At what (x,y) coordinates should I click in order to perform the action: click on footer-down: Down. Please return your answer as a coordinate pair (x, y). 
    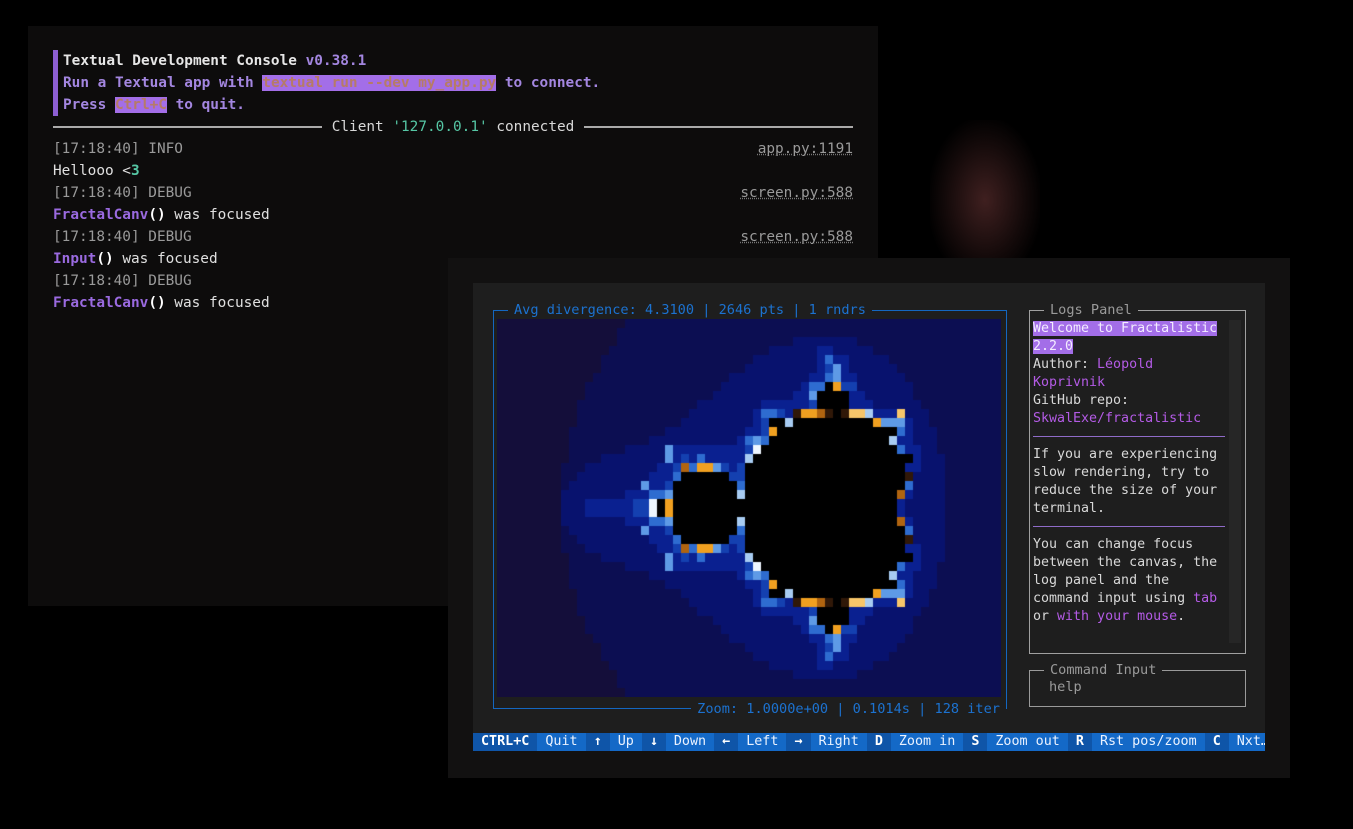
    Looking at the image, I should click on (690, 742).